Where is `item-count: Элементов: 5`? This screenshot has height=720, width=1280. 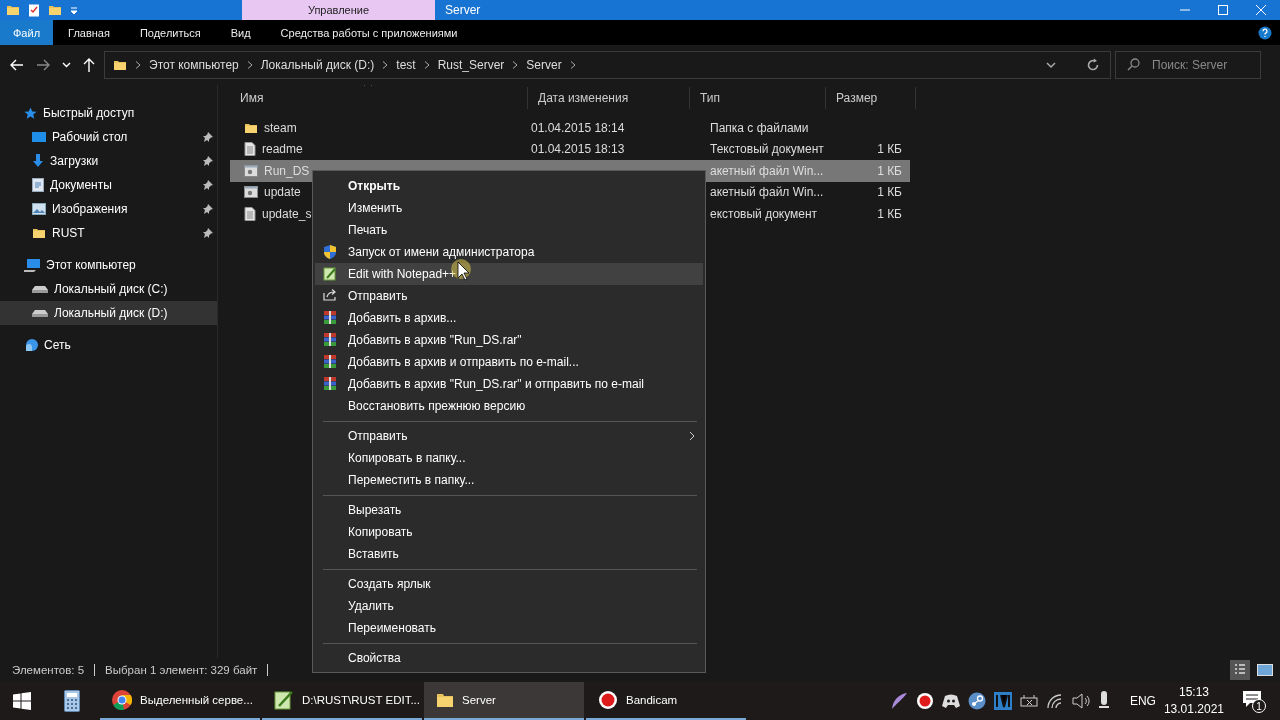
item-count: Элементов: 5 is located at coordinates (48, 670).